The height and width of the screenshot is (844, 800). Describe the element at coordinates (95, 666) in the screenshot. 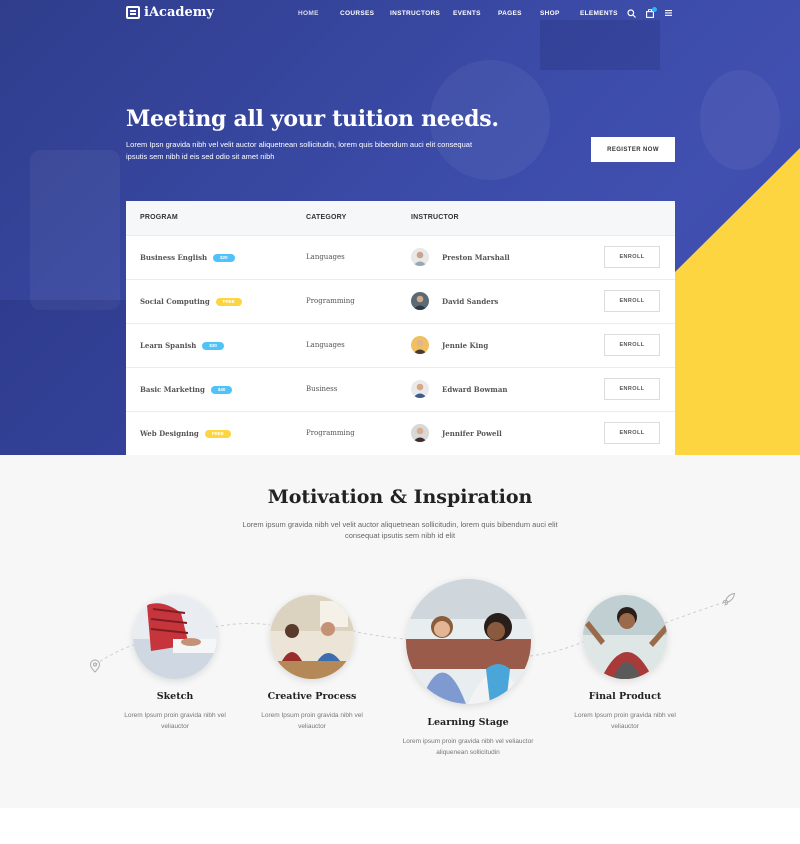

I see `map-pin-icon` at that location.